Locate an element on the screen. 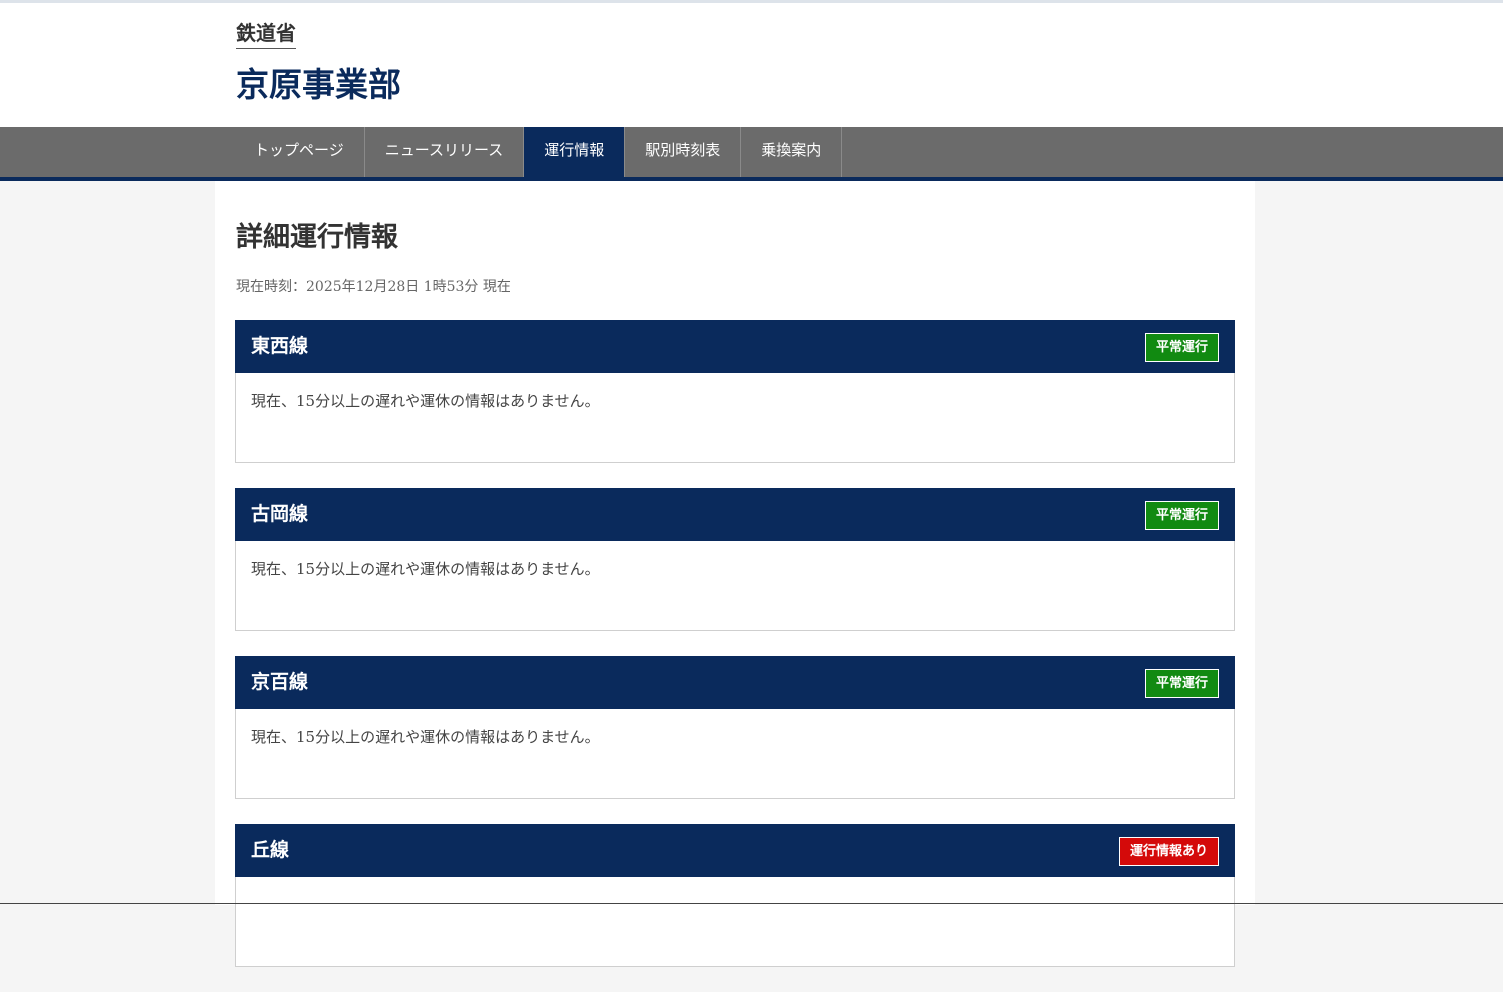 The width and height of the screenshot is (1503, 992). line-message is located at coordinates (735, 921).